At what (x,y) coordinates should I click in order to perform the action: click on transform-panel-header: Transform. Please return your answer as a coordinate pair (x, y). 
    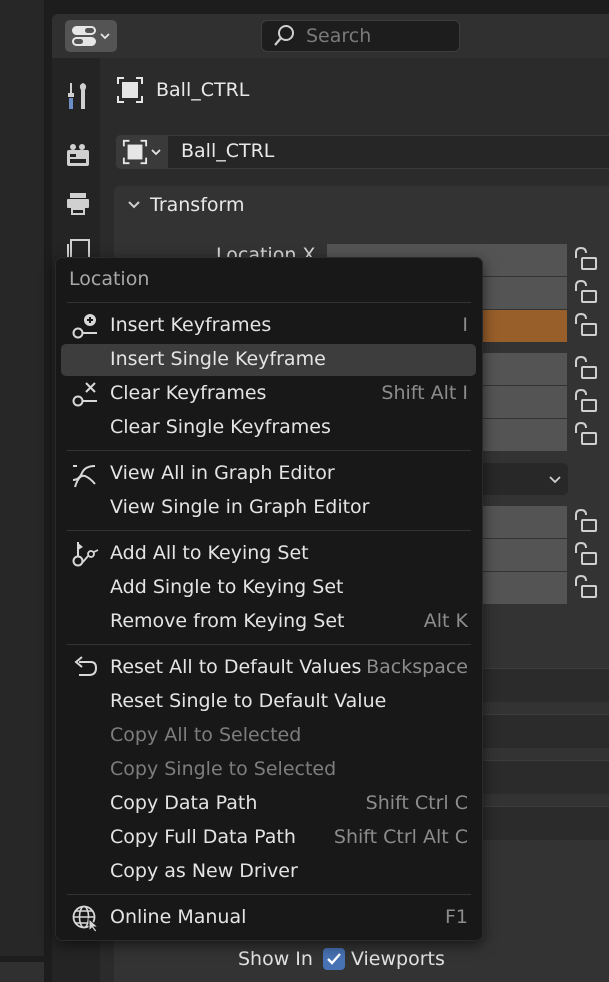
    Looking at the image, I should click on (185, 205).